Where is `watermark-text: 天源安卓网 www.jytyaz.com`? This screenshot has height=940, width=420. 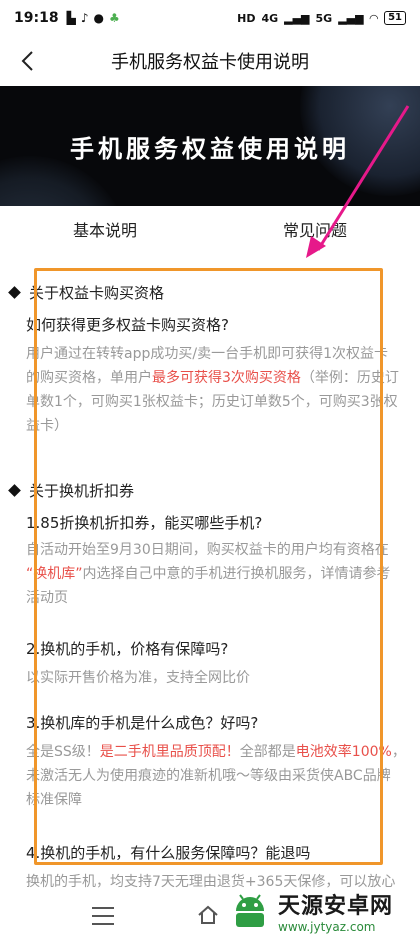
watermark-text: 天源安卓网 www.jytyaz.com is located at coordinates (335, 911).